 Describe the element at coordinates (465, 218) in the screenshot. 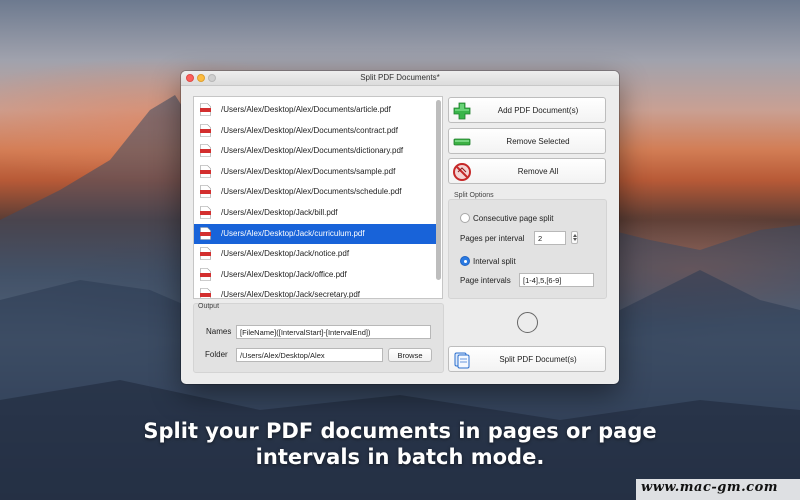

I see `consecutive-split-radio` at that location.